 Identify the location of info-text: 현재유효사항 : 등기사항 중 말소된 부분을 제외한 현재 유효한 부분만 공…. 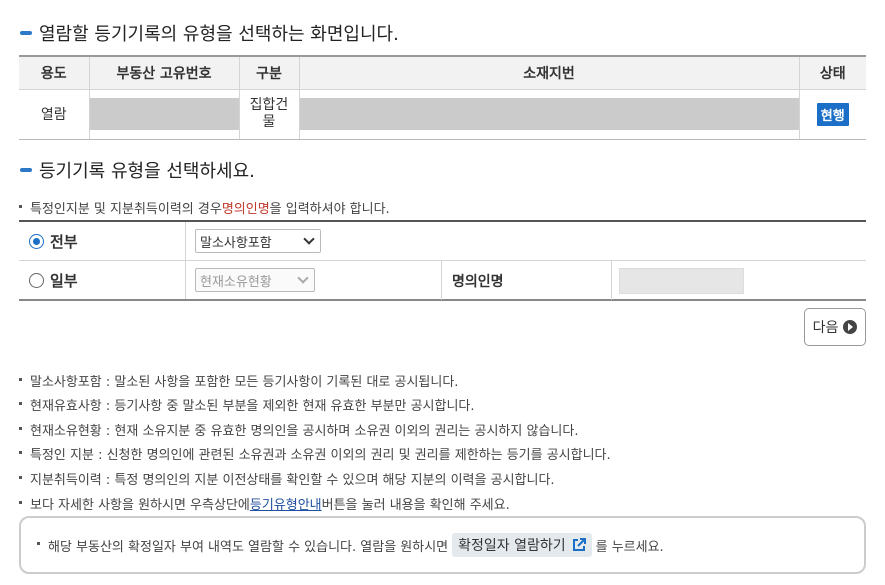
(252, 406).